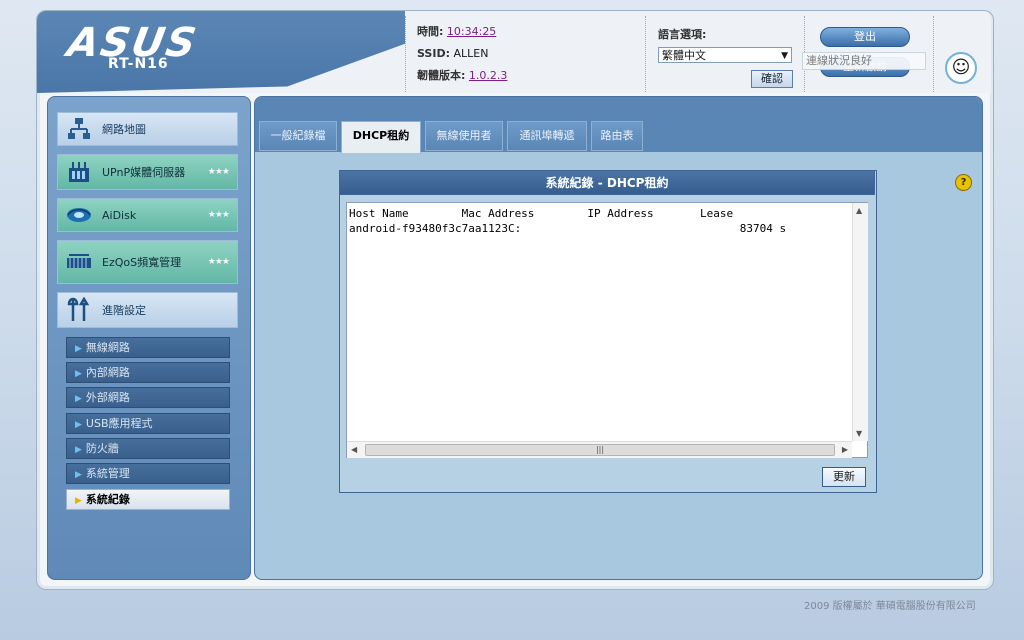  Describe the element at coordinates (859, 433) in the screenshot. I see `scroll-down-icon: ▼` at that location.